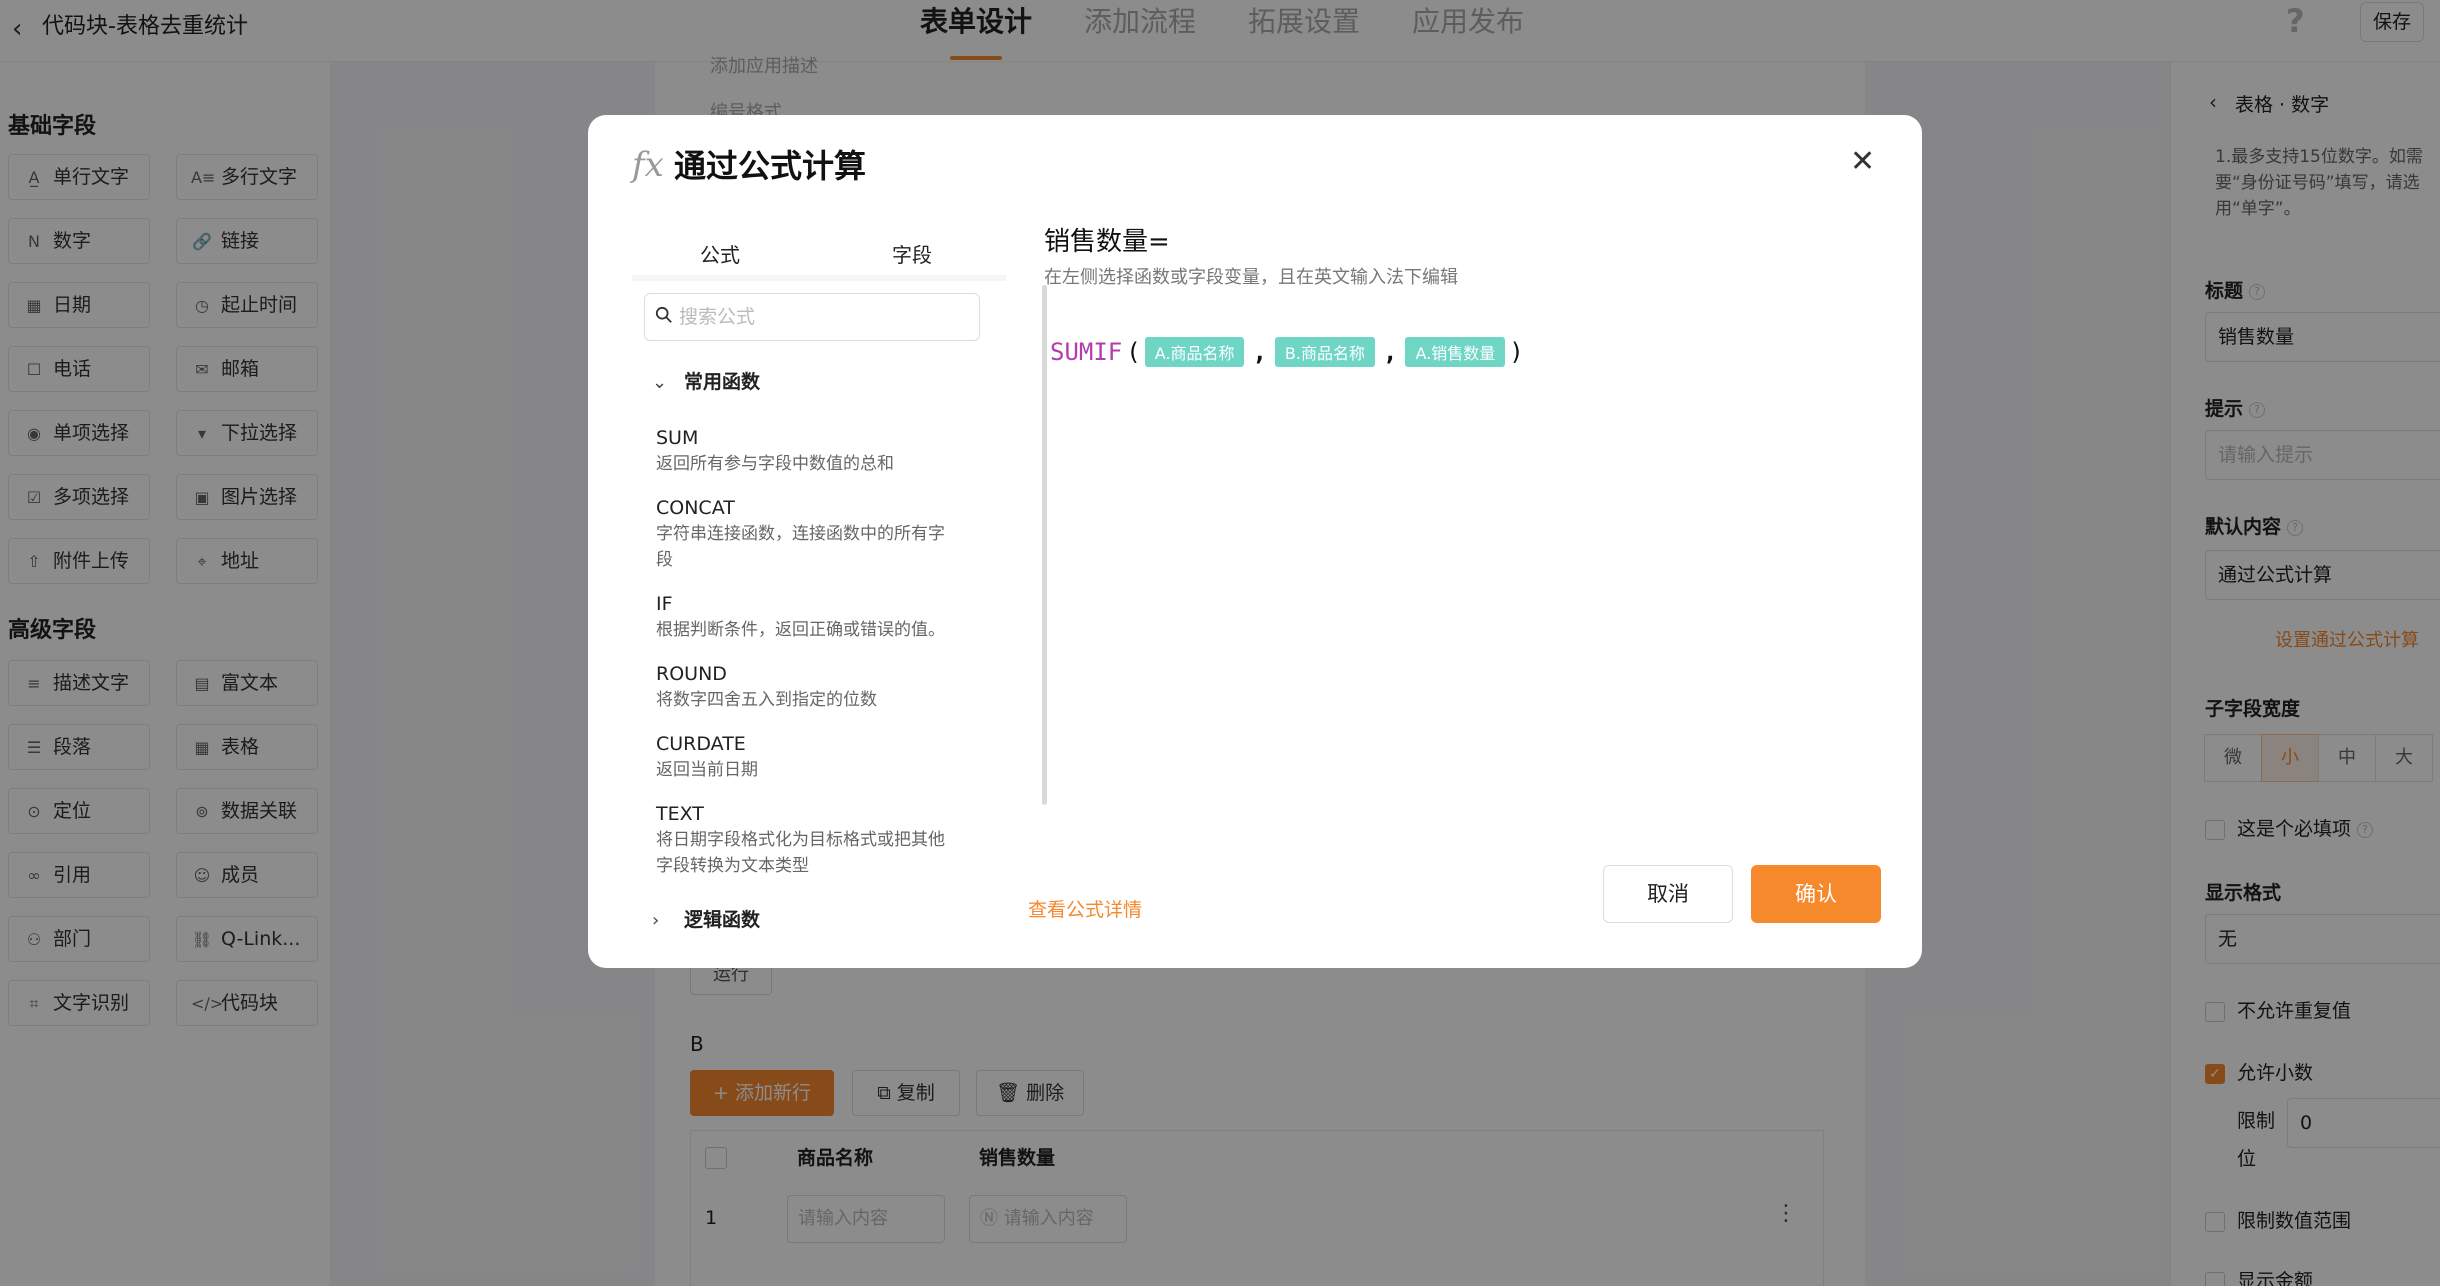  I want to click on field-chip: A.商品名称, so click(1194, 352).